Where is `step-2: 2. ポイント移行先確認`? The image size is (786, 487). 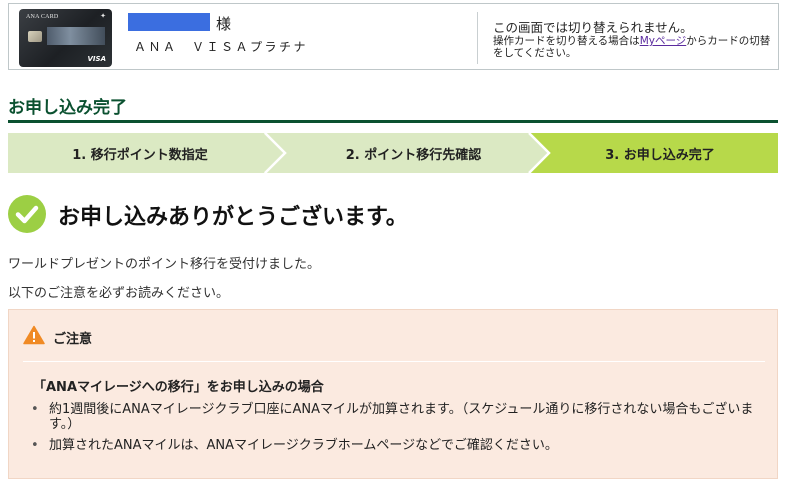 step-2: 2. ポイント移行先確認 is located at coordinates (407, 153).